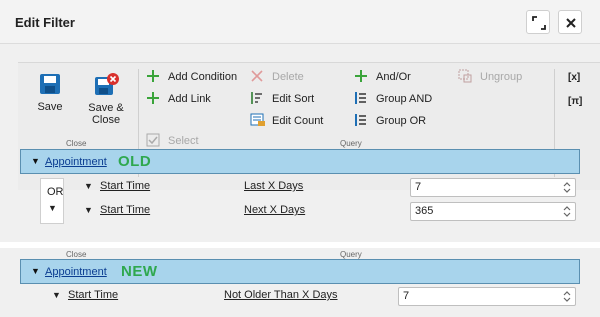 This screenshot has height=317, width=600. I want to click on count-icon, so click(258, 121).